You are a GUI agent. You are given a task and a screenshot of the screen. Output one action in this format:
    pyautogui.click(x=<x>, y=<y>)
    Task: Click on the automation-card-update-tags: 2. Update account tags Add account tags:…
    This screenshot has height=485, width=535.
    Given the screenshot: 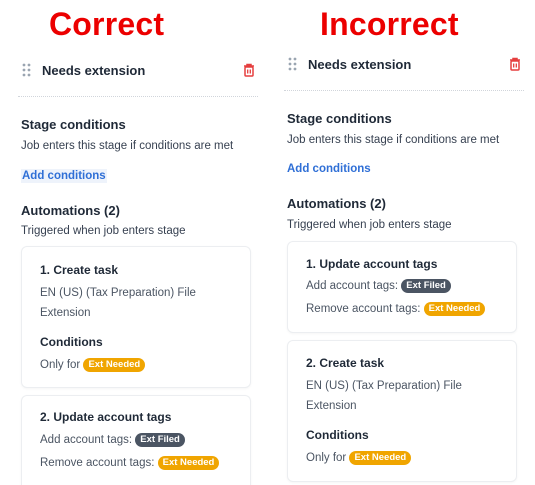 What is the action you would take?
    pyautogui.click(x=136, y=440)
    